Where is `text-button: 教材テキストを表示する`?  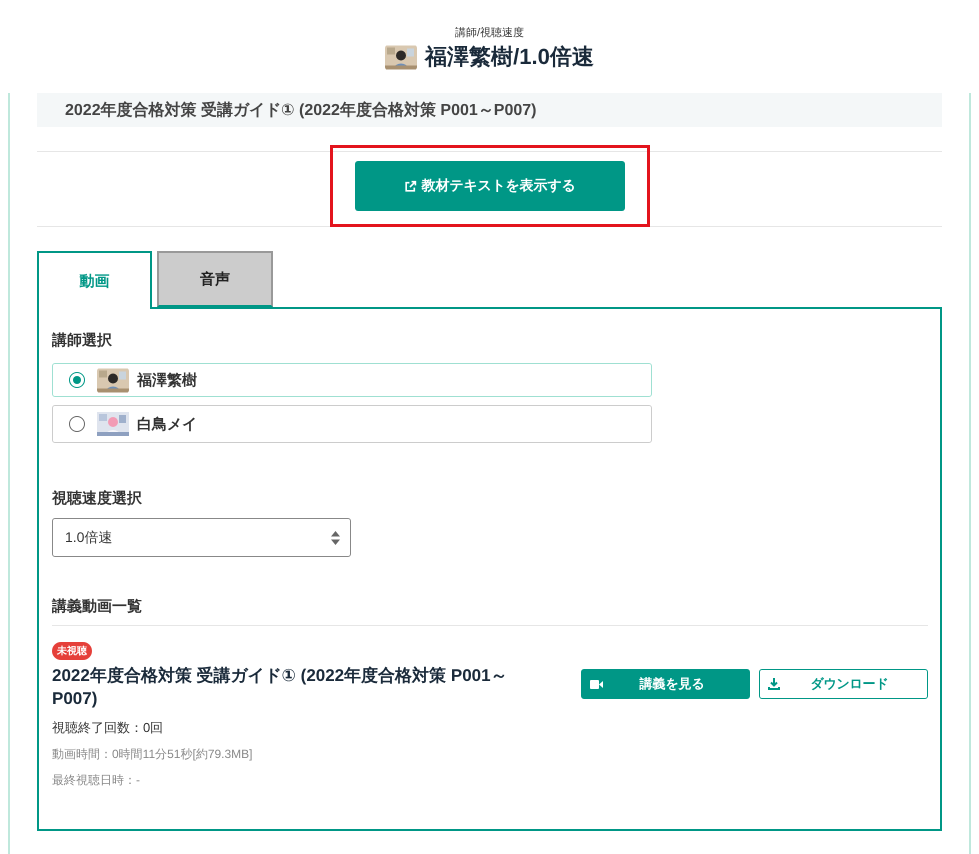
text-button: 教材テキストを表示する is located at coordinates (489, 186).